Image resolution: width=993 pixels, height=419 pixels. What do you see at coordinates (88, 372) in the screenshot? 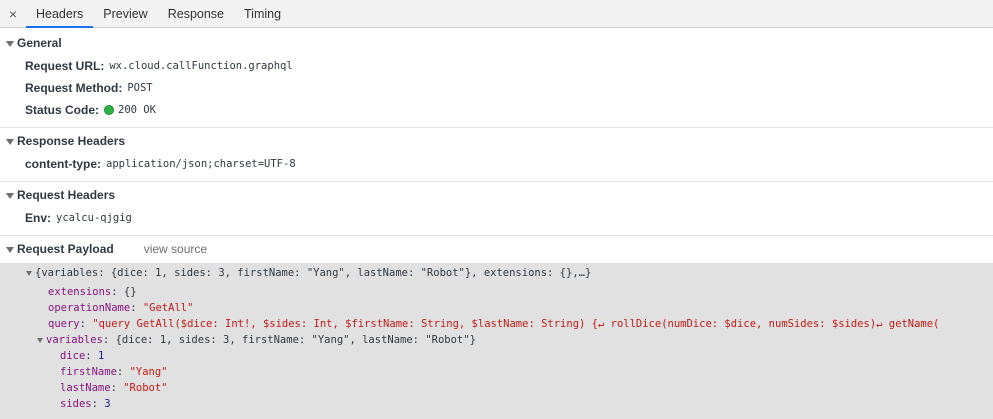
I see `first-name-key: firstName` at bounding box center [88, 372].